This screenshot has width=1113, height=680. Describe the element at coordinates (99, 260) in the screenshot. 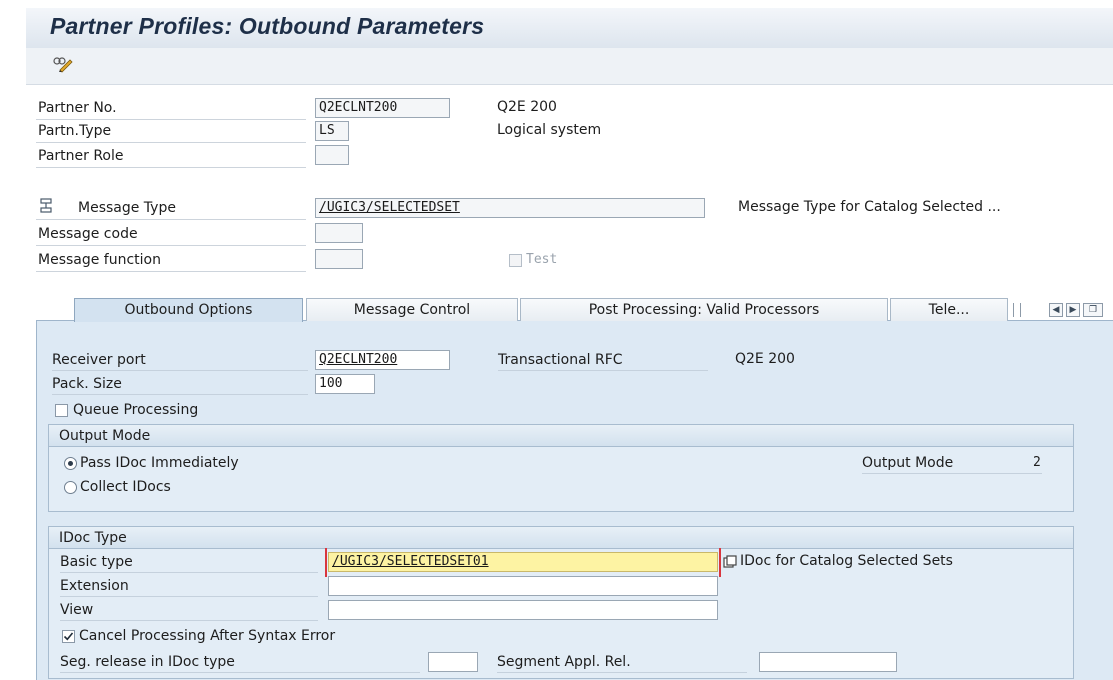

I see `message-function-label: Message function` at that location.